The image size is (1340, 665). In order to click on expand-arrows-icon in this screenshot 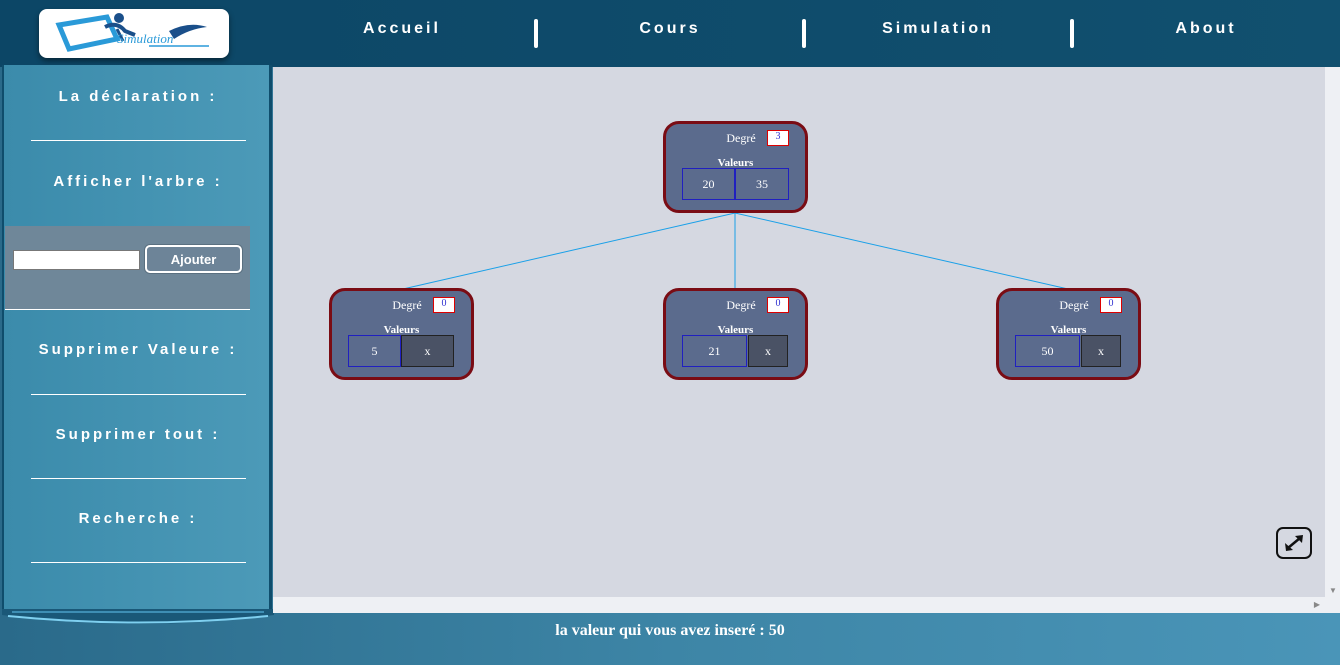, I will do `click(1294, 543)`.